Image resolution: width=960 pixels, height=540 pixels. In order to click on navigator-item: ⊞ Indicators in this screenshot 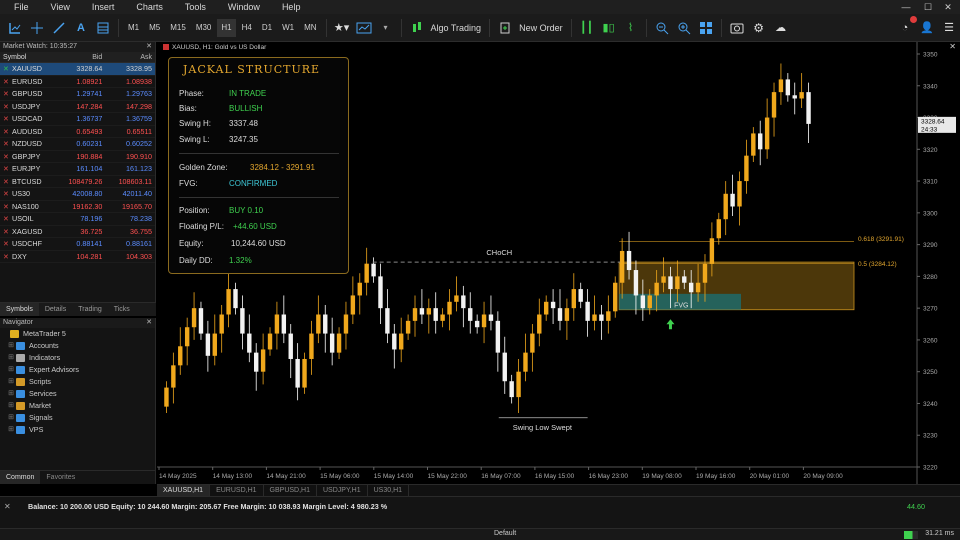, I will do `click(77, 358)`.